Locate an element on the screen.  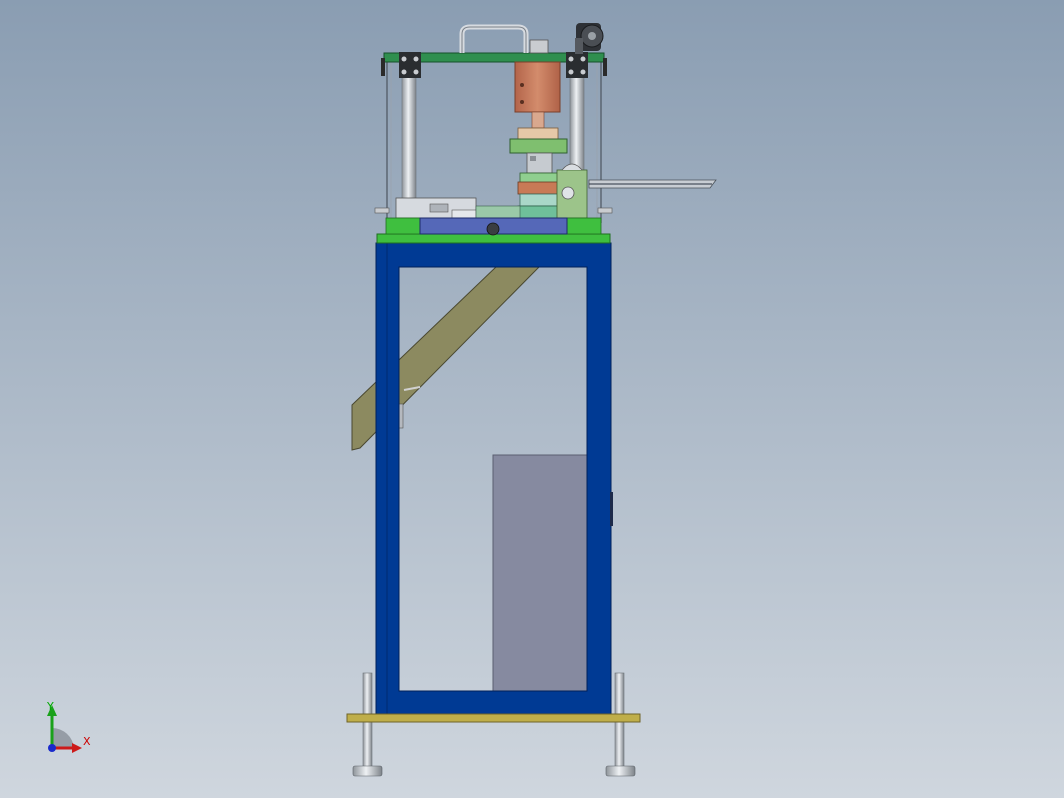
axis-y-label: Y is located at coordinates (50, 706).